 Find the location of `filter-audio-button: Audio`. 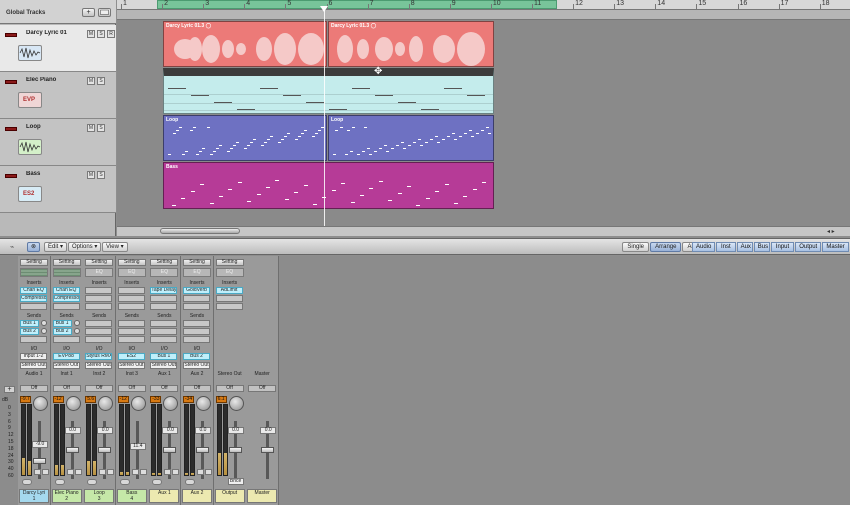

filter-audio-button: Audio is located at coordinates (703, 247).